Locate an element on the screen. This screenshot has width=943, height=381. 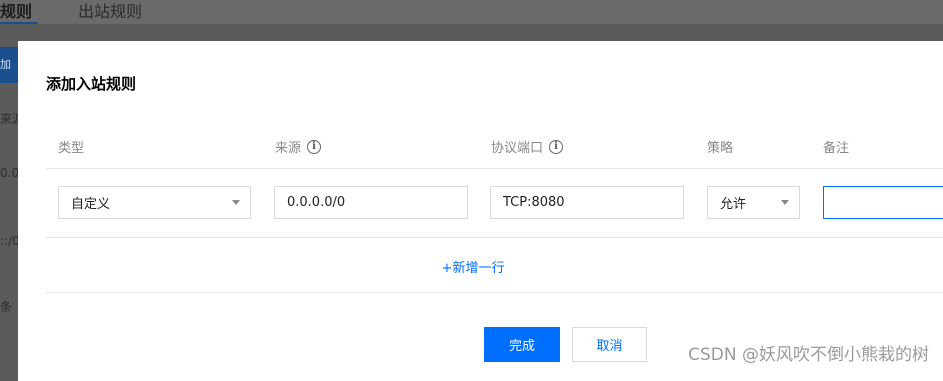
port-input is located at coordinates (587, 202).